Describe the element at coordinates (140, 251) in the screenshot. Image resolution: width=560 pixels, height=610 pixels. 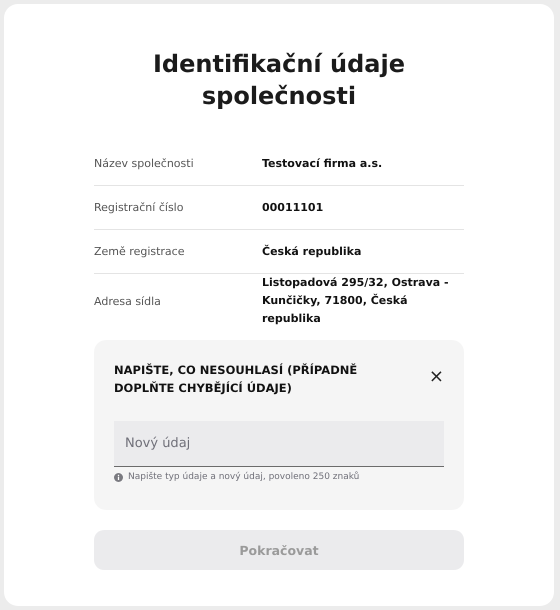
I see `field-label: Země registrace` at that location.